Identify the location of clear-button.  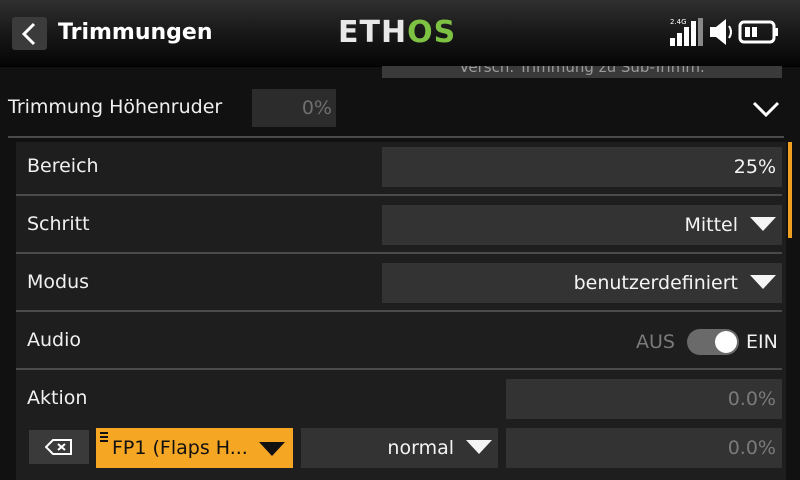
(59, 447).